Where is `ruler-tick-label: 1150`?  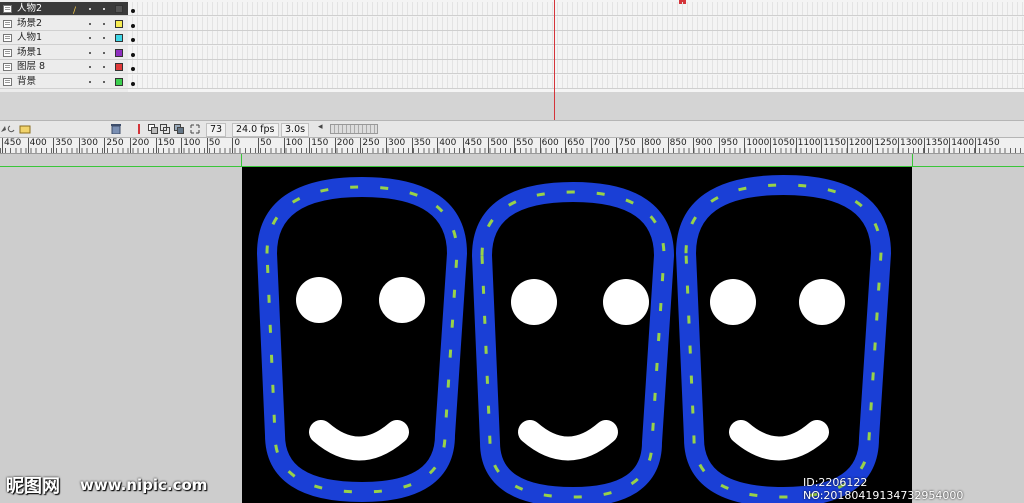
ruler-tick-label: 1150 is located at coordinates (833, 145).